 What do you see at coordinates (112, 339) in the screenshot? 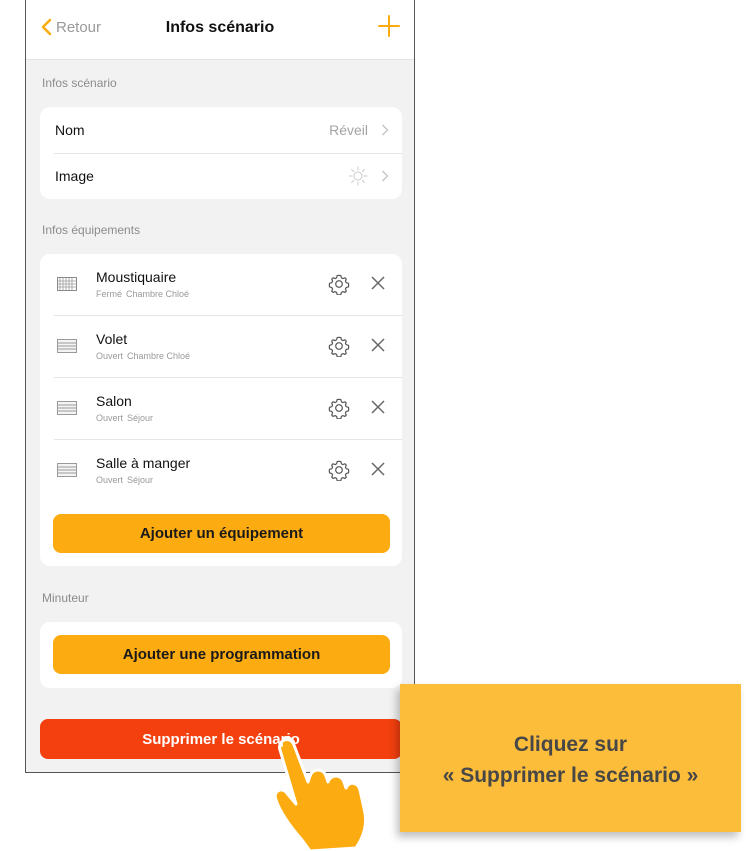
I see `equipment-name: Volet` at bounding box center [112, 339].